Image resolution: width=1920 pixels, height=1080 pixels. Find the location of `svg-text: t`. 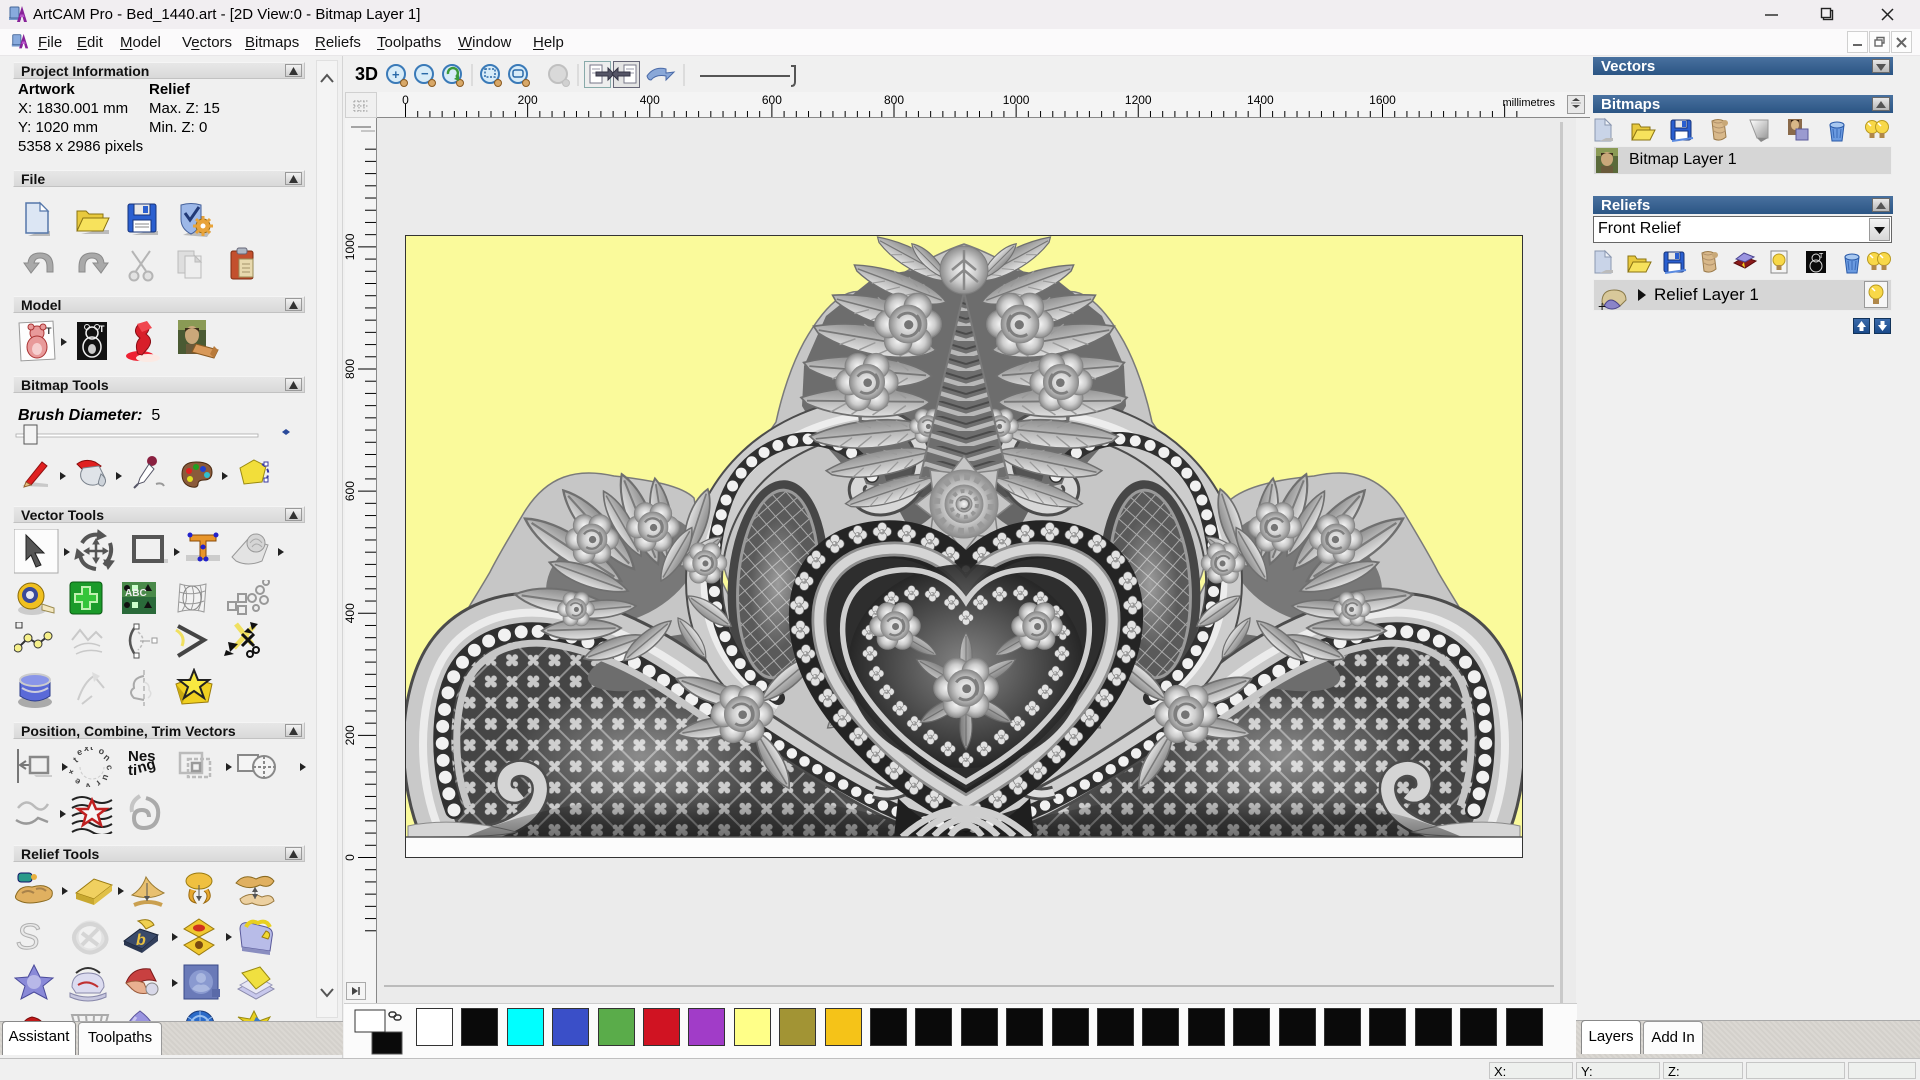

svg-text: t is located at coordinates (91, 749).